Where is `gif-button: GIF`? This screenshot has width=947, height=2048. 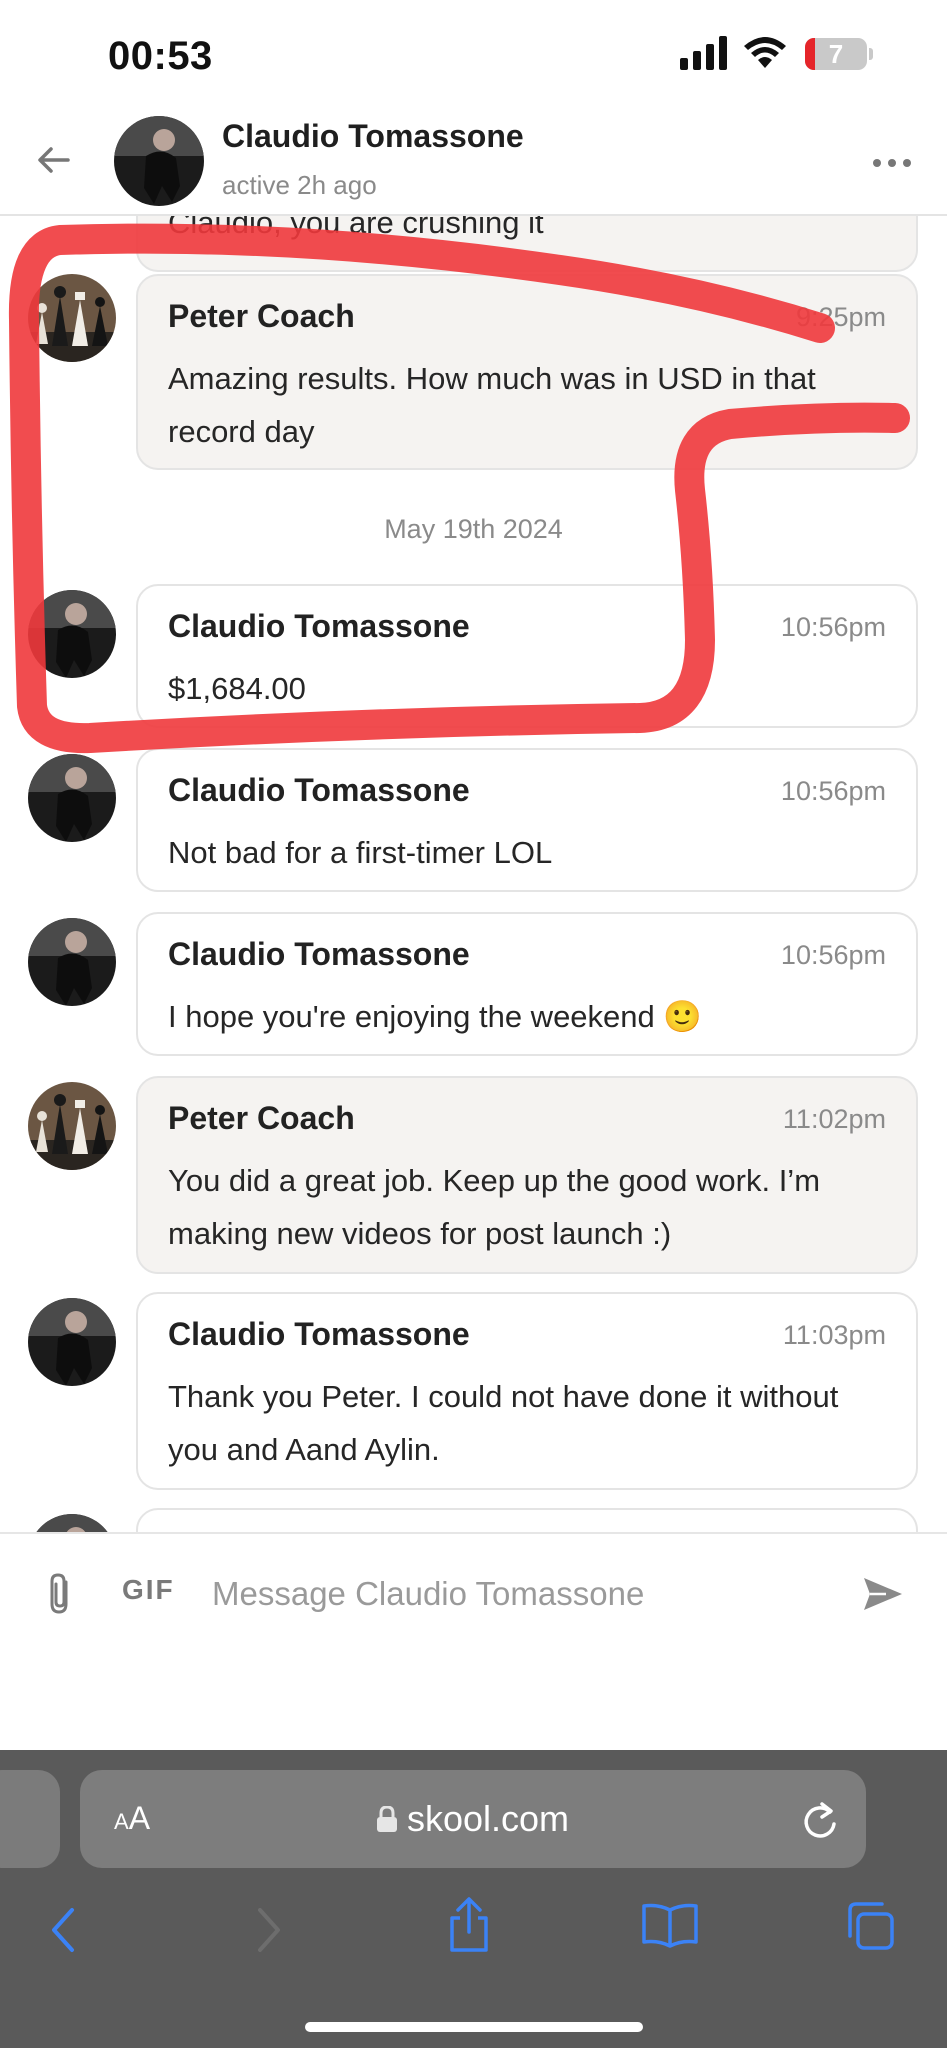 gif-button: GIF is located at coordinates (148, 1590).